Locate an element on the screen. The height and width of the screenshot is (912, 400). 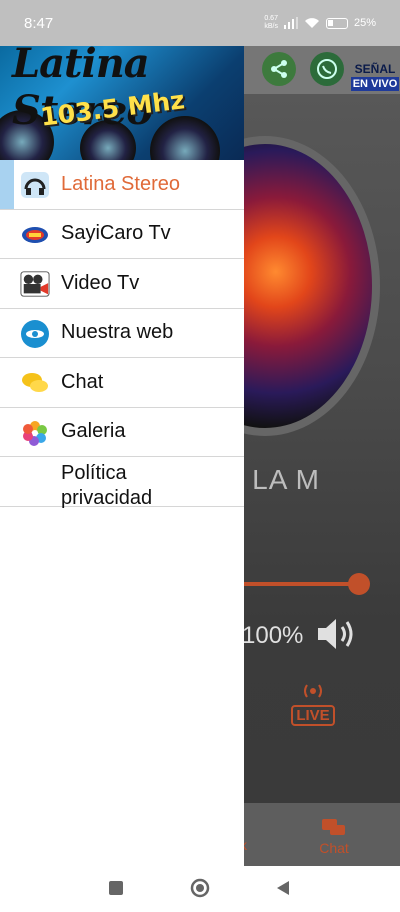
drawer-item-galeria: Galeria is located at coordinates (122, 432).